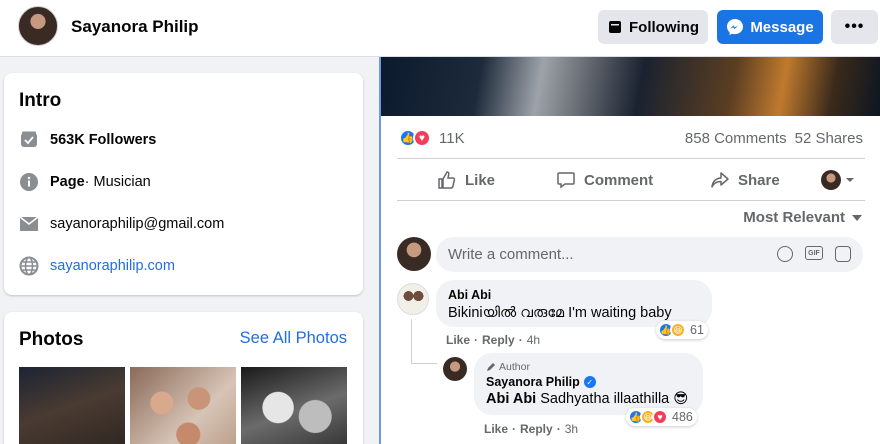 The image size is (880, 444). Describe the element at coordinates (533, 340) in the screenshot. I see `comment-time: 4h` at that location.